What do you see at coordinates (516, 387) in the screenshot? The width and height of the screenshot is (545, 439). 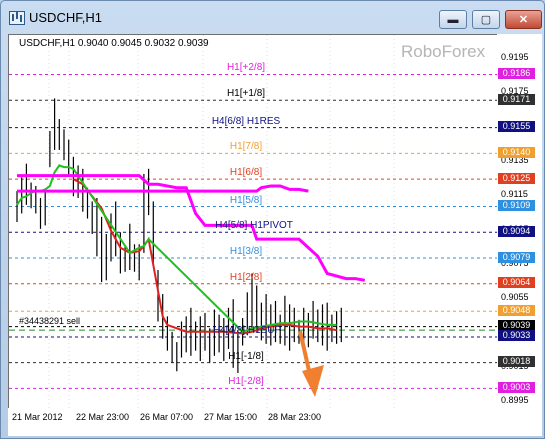 I see `price-tag: 0.9003` at bounding box center [516, 387].